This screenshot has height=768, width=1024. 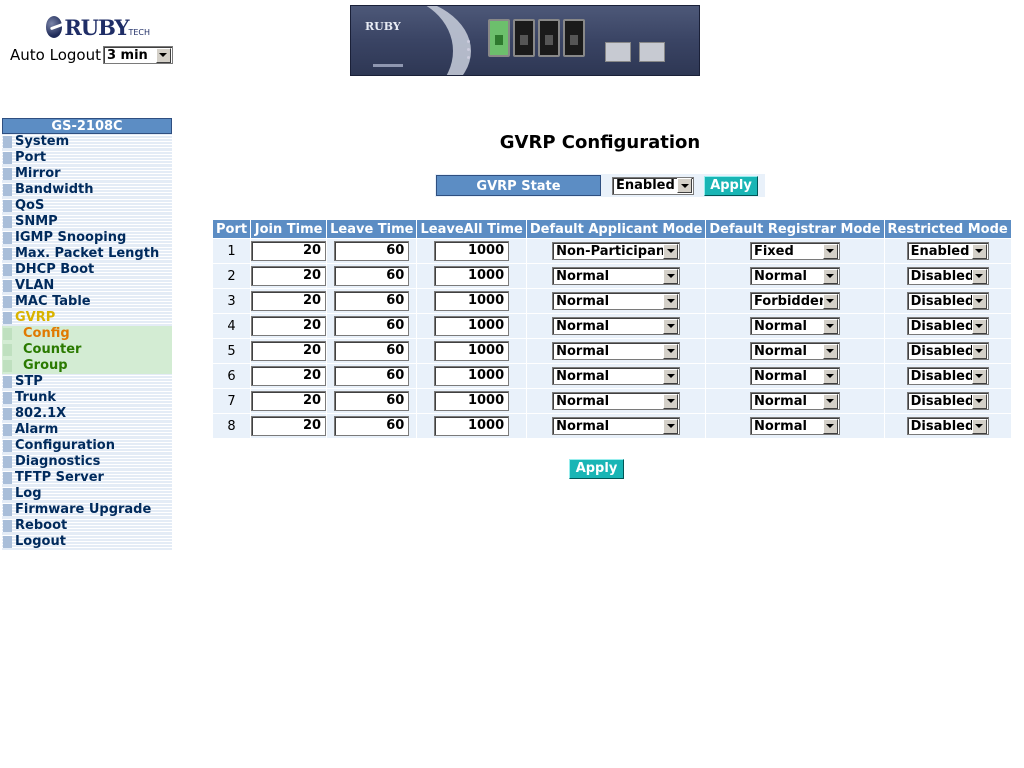 What do you see at coordinates (616, 251) in the screenshot?
I see `applicant-mode-select: Non-Participant` at bounding box center [616, 251].